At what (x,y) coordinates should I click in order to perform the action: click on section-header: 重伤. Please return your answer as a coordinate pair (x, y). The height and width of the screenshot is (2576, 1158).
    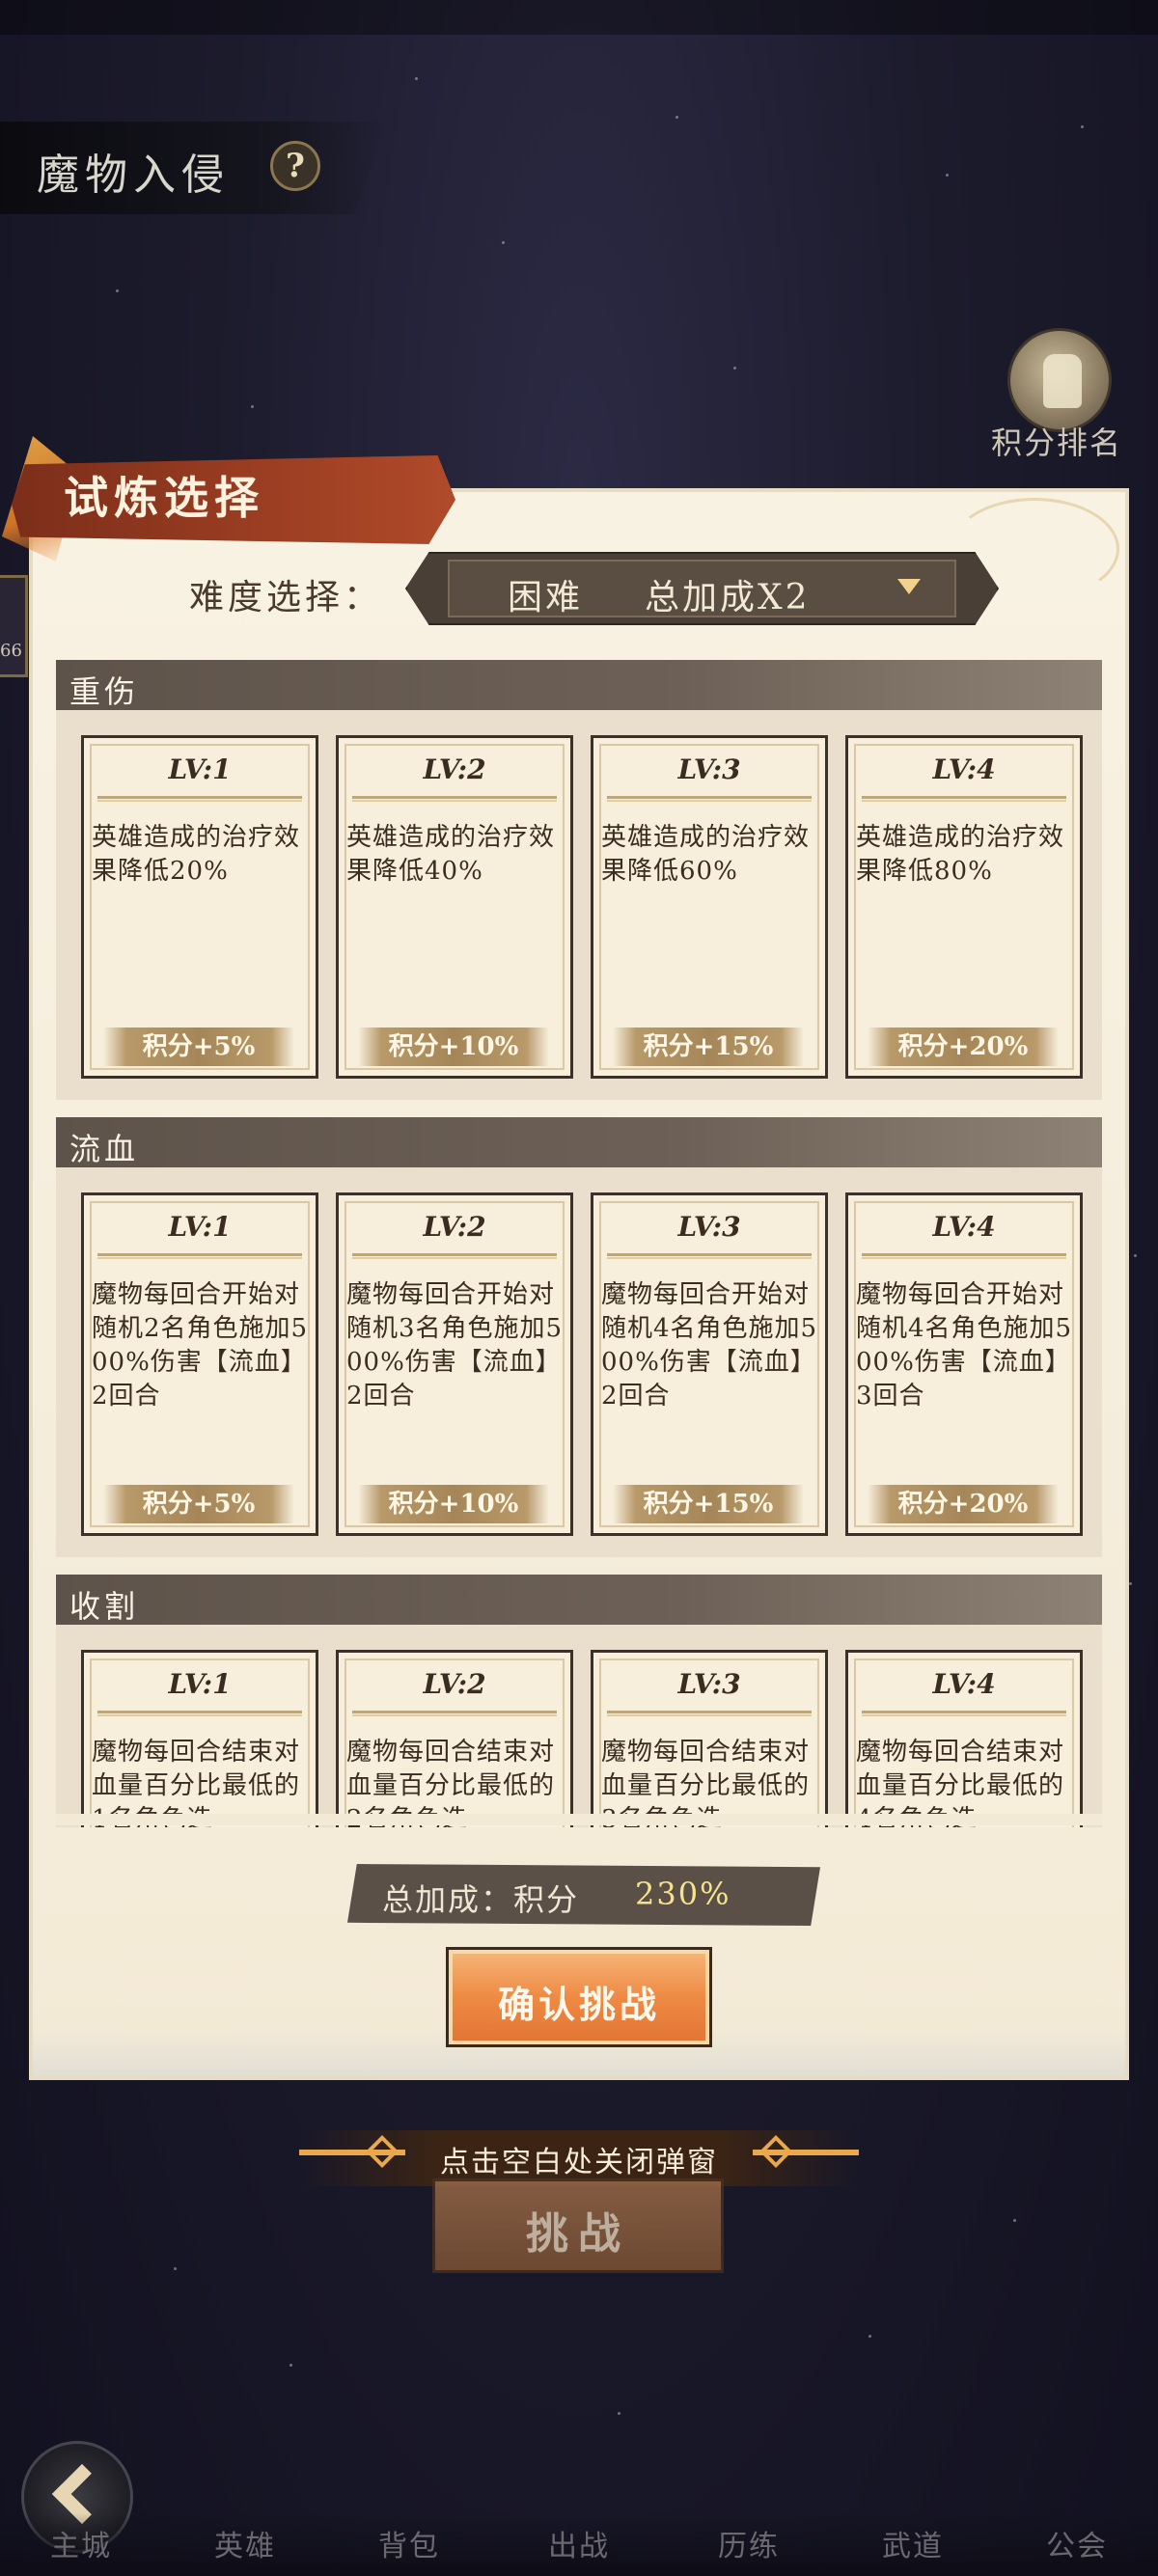
    Looking at the image, I should click on (579, 685).